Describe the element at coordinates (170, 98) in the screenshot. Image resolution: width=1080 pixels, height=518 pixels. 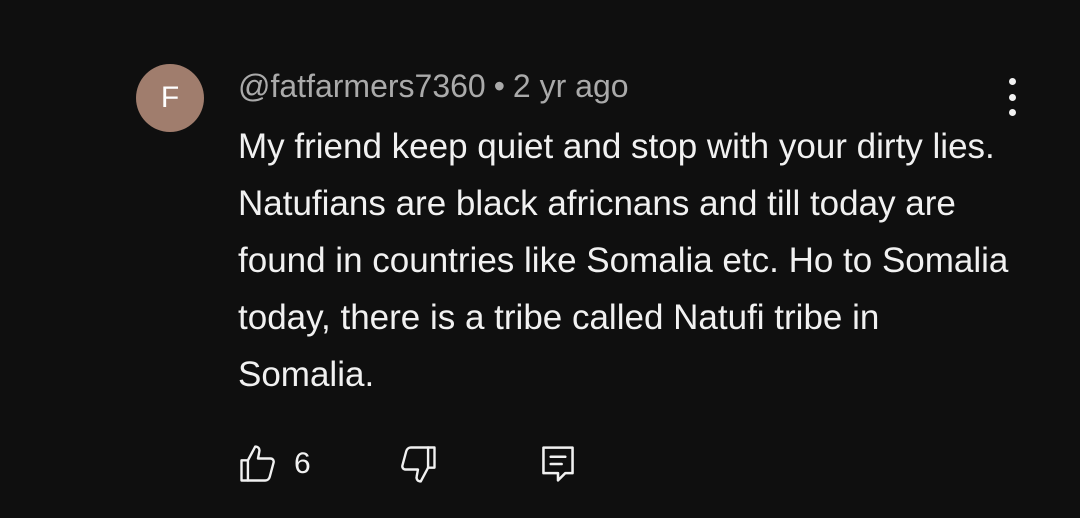
I see `avatar: F` at that location.